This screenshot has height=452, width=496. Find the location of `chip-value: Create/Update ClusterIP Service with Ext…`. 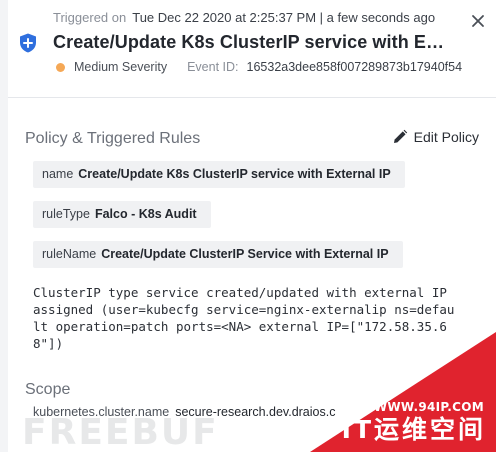

chip-value: Create/Update ClusterIP Service with Ext… is located at coordinates (245, 254).